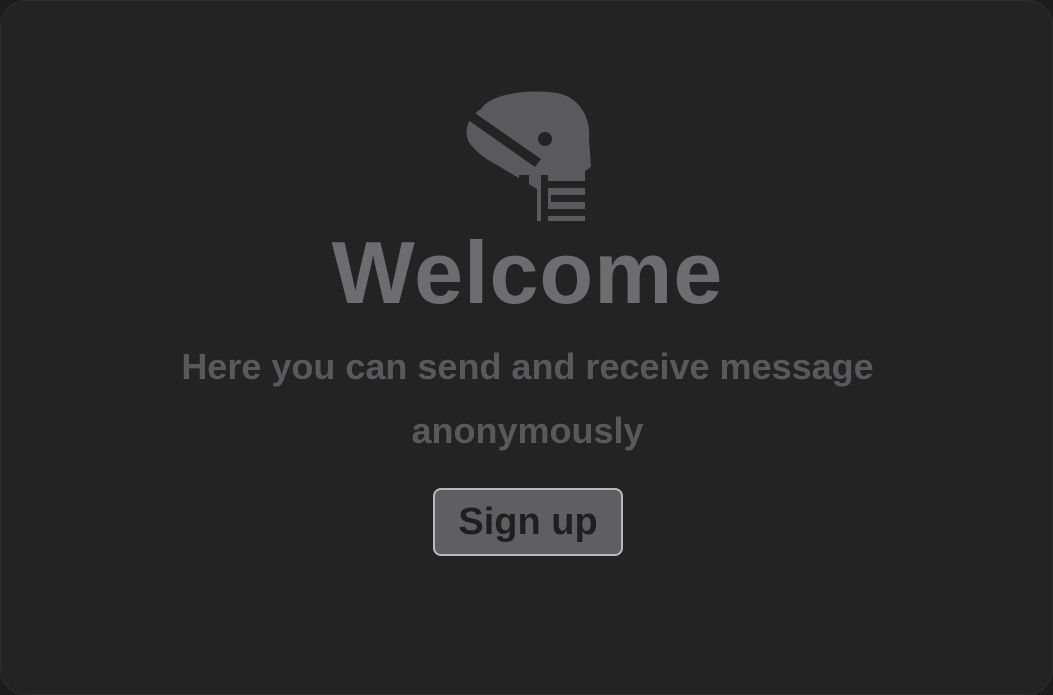  Describe the element at coordinates (528, 522) in the screenshot. I see `sign-up-button: Sign up` at that location.